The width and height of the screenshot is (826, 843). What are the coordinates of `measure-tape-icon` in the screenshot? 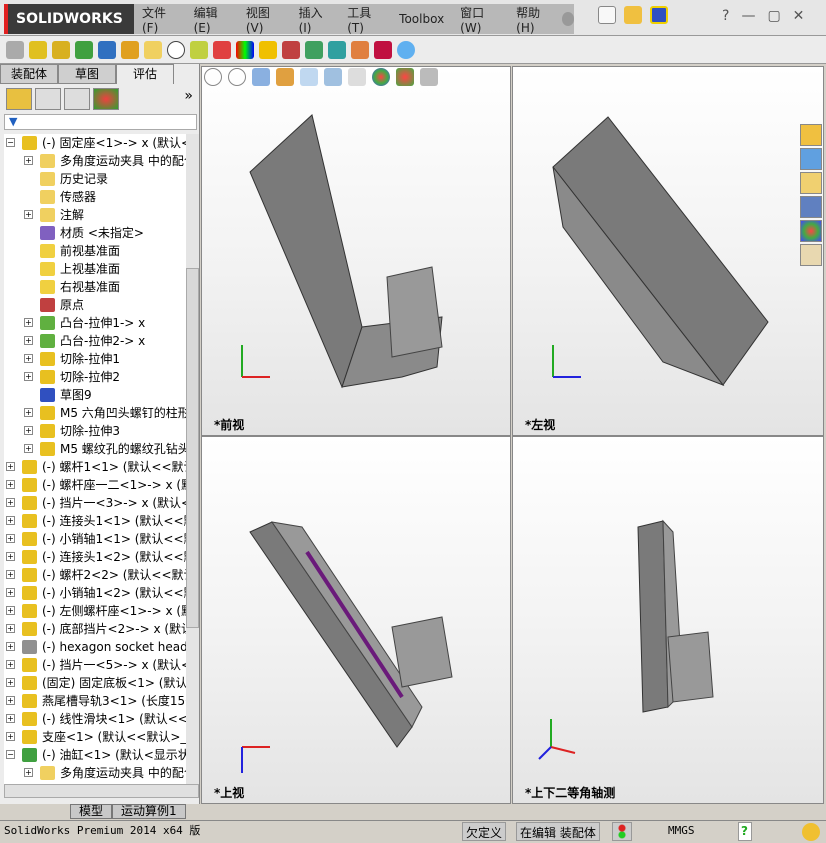 It's located at (107, 49).